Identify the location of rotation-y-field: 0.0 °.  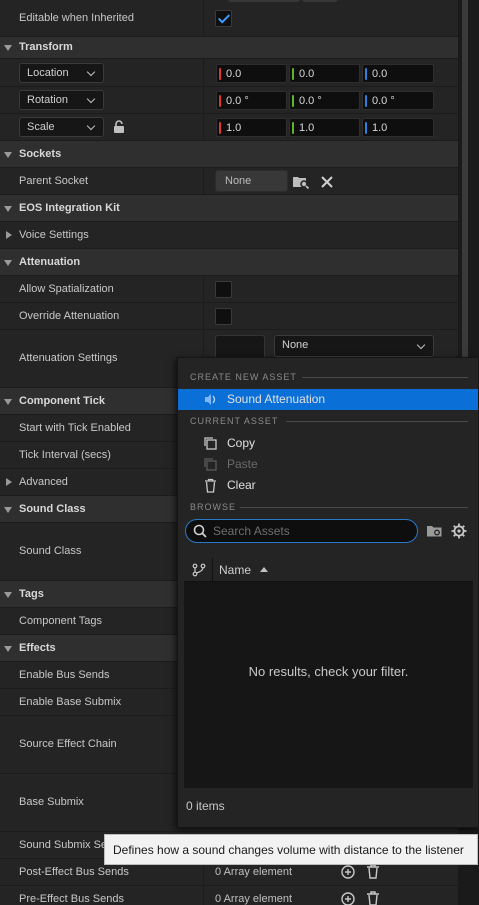
(324, 100).